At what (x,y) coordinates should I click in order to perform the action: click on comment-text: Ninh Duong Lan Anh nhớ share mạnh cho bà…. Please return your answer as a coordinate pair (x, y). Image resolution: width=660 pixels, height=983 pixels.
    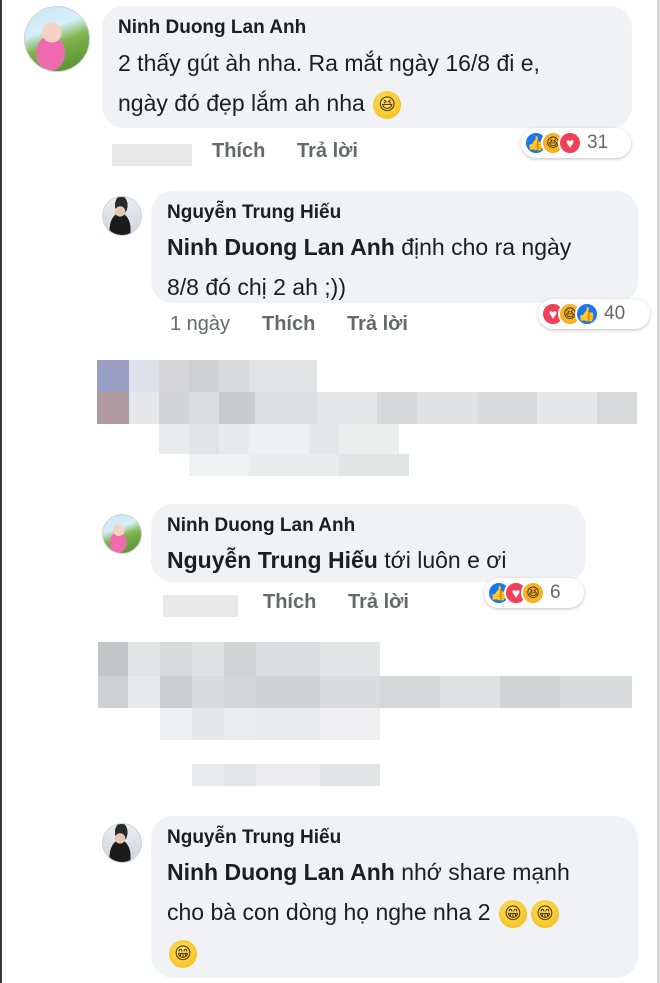
    Looking at the image, I should click on (394, 912).